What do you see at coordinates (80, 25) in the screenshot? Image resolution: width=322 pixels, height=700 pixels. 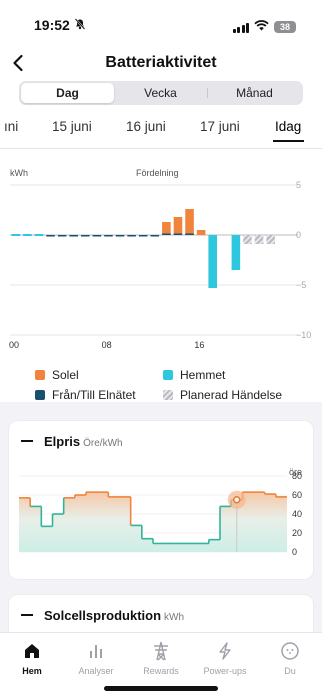 I see `bell-off-icon` at bounding box center [80, 25].